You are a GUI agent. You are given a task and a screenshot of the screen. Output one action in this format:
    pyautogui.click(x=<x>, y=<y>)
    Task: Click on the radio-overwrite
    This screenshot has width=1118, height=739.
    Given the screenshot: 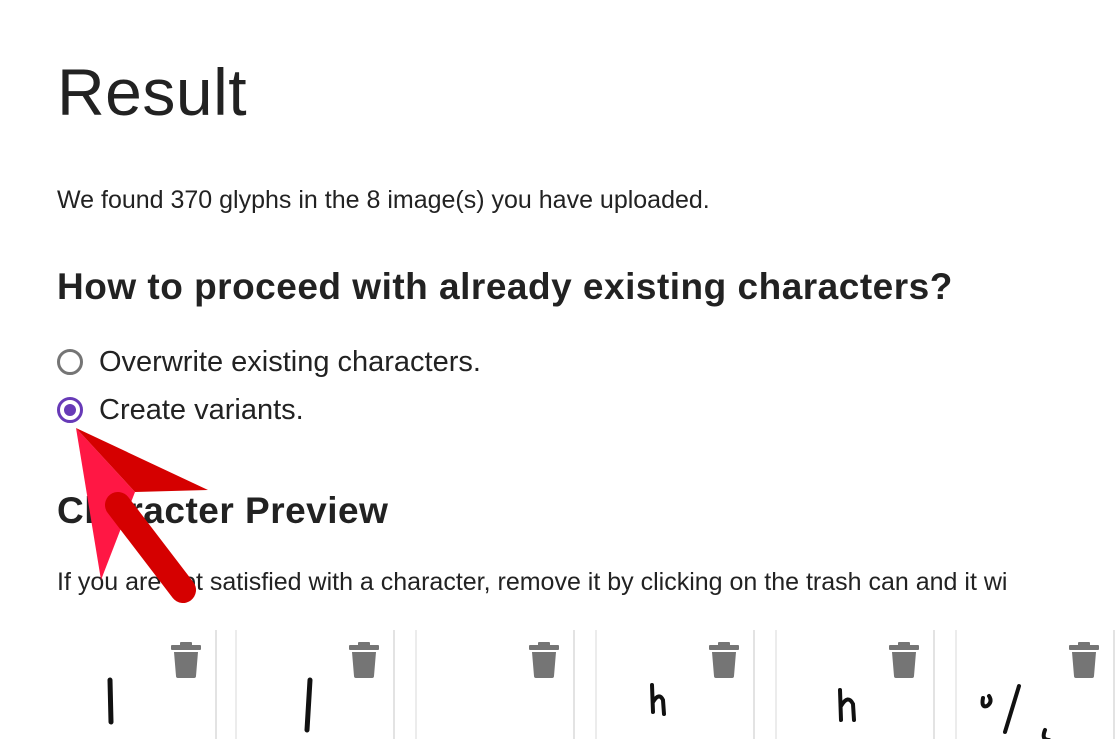 What is the action you would take?
    pyautogui.click(x=70, y=362)
    